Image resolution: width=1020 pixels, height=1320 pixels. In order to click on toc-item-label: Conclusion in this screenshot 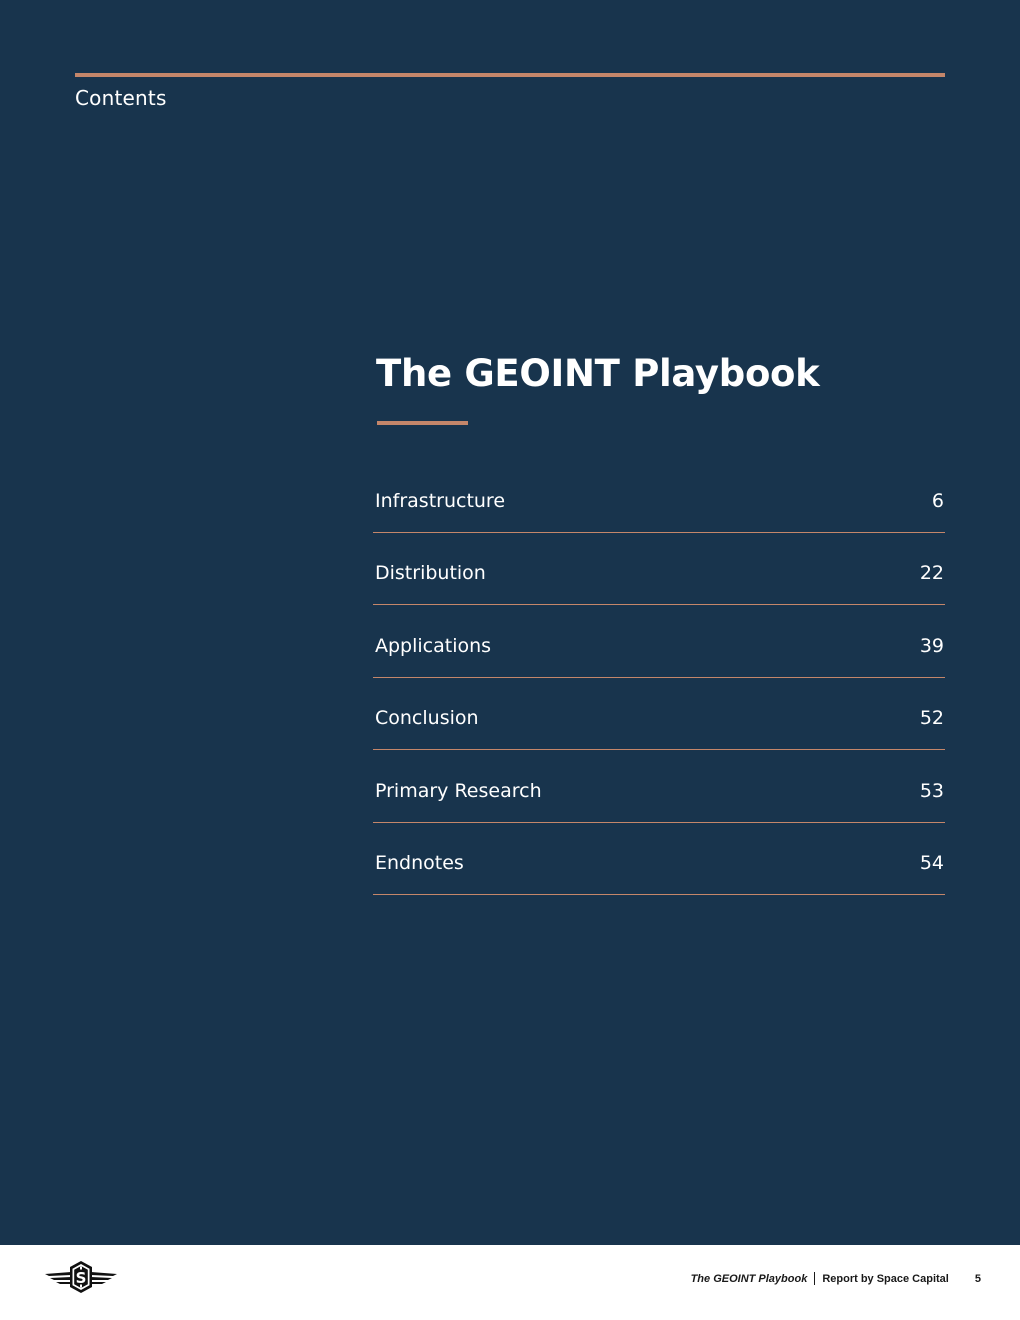, I will do `click(427, 718)`.